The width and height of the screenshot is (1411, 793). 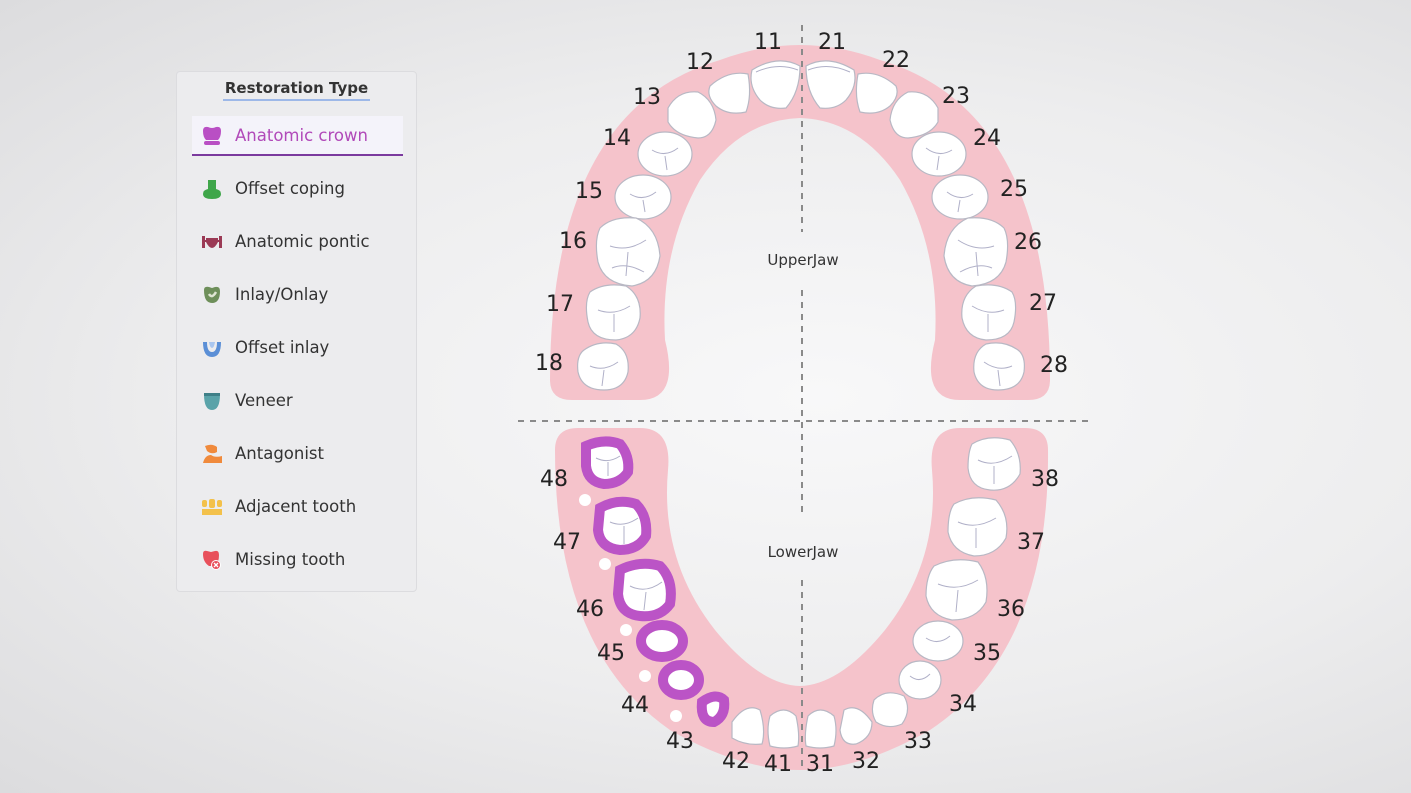 I want to click on tooth-number: 35, so click(x=987, y=653).